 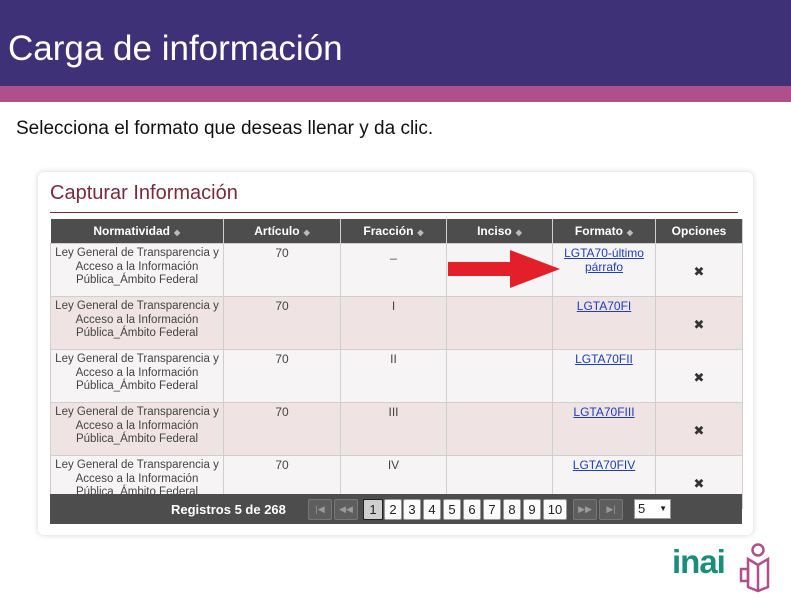 I want to click on page-button-7: 7, so click(x=492, y=509).